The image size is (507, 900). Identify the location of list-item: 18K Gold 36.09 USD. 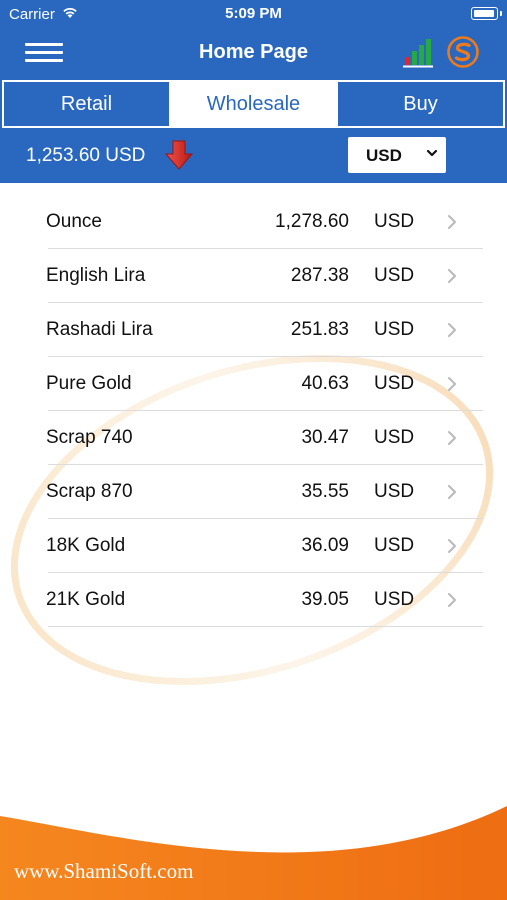
(253, 546).